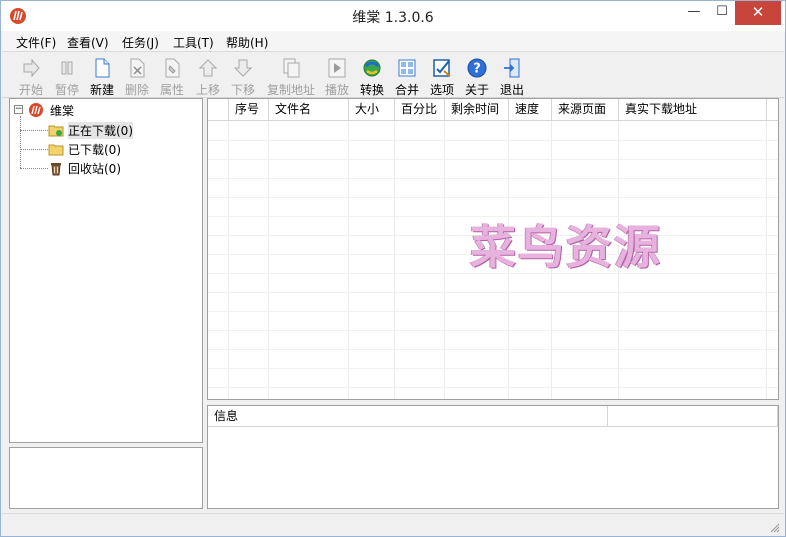  I want to click on column-header-remaining-time: 剩余时间, so click(477, 110).